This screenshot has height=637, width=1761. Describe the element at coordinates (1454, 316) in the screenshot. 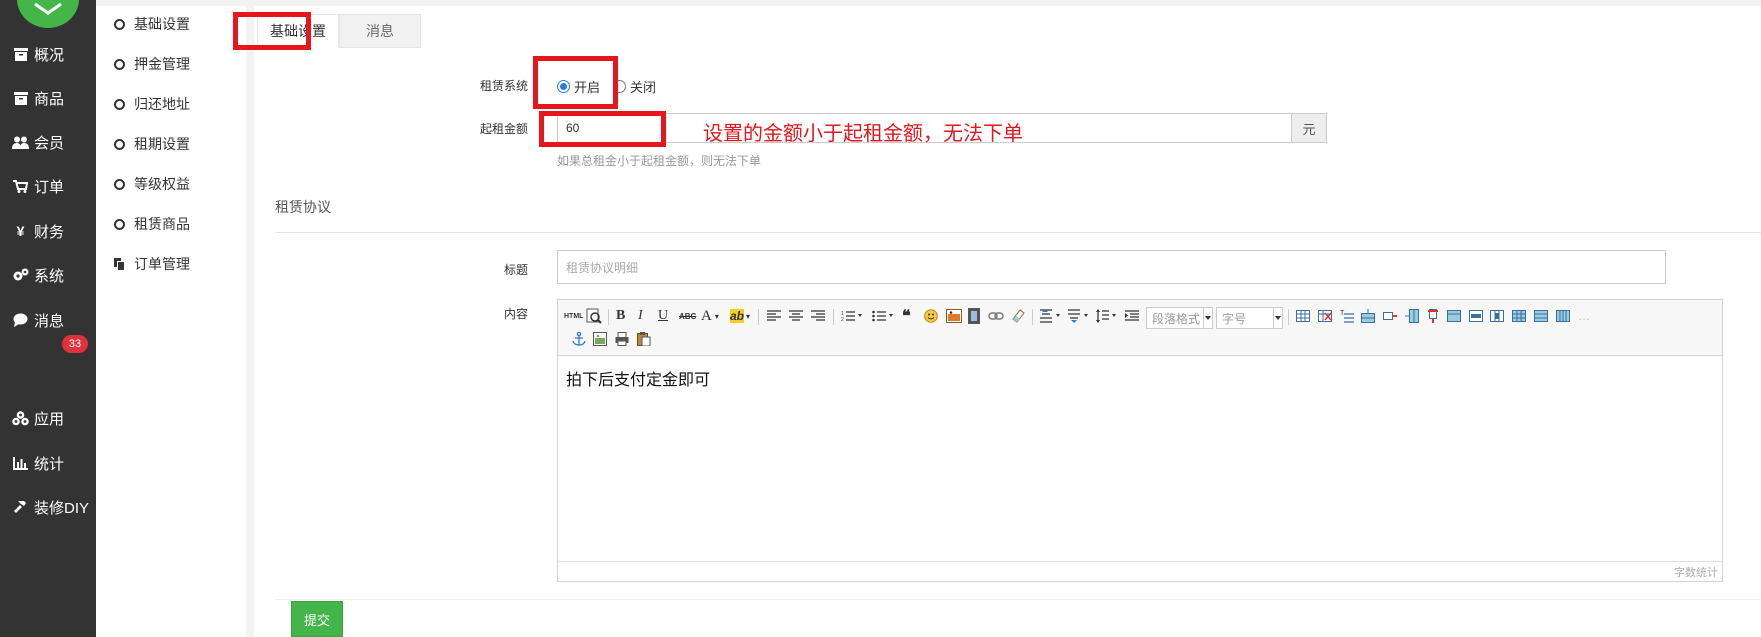

I see `merge-cells-icon` at that location.